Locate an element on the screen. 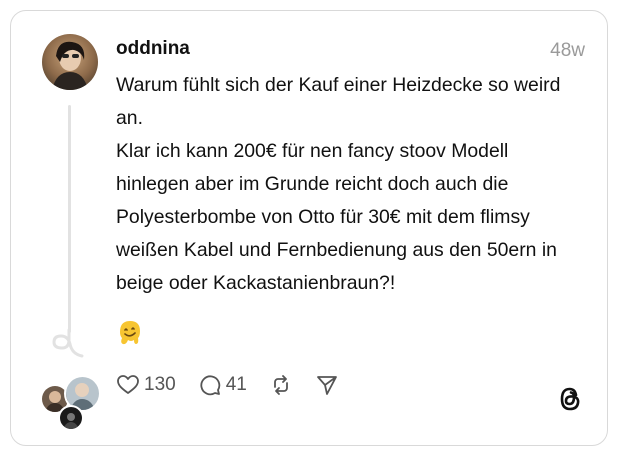  comment-icon is located at coordinates (210, 385).